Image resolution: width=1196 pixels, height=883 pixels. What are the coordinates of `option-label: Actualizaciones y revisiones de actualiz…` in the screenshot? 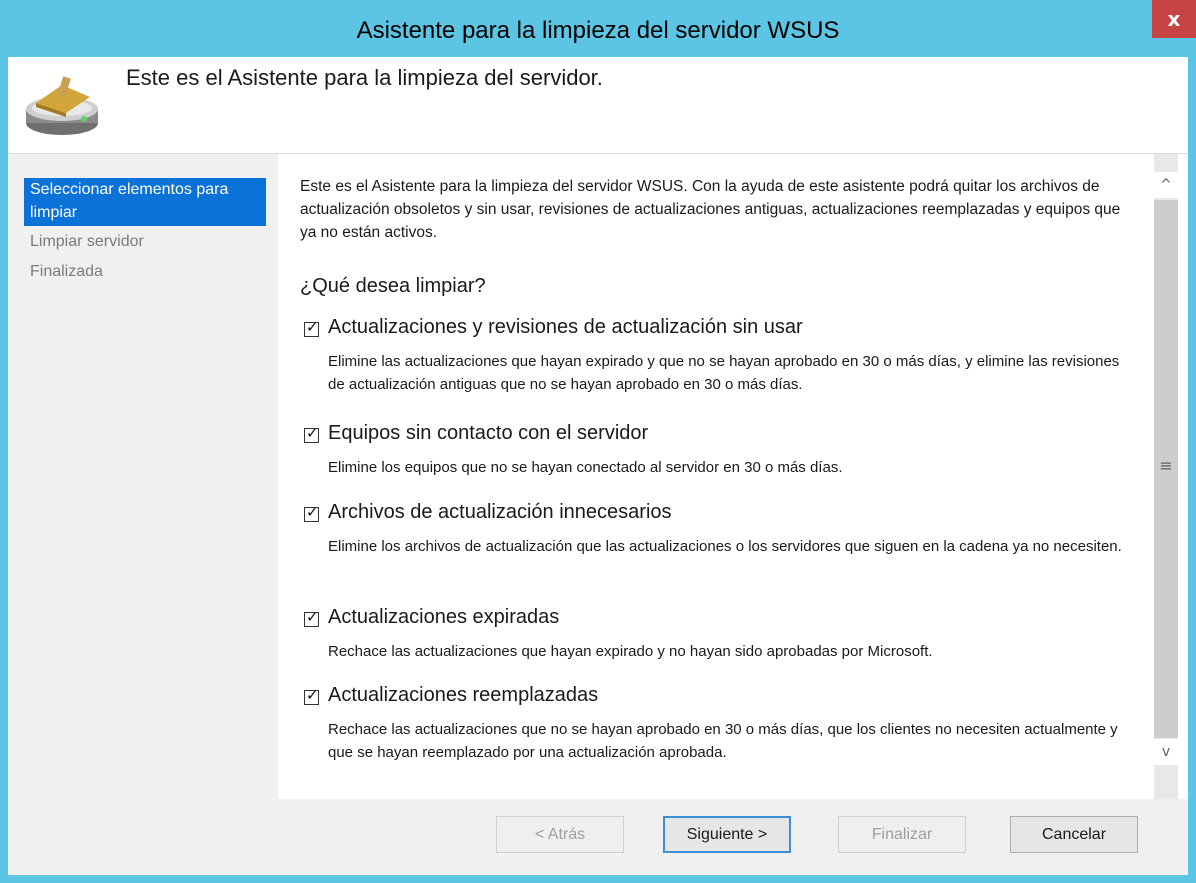 It's located at (565, 327).